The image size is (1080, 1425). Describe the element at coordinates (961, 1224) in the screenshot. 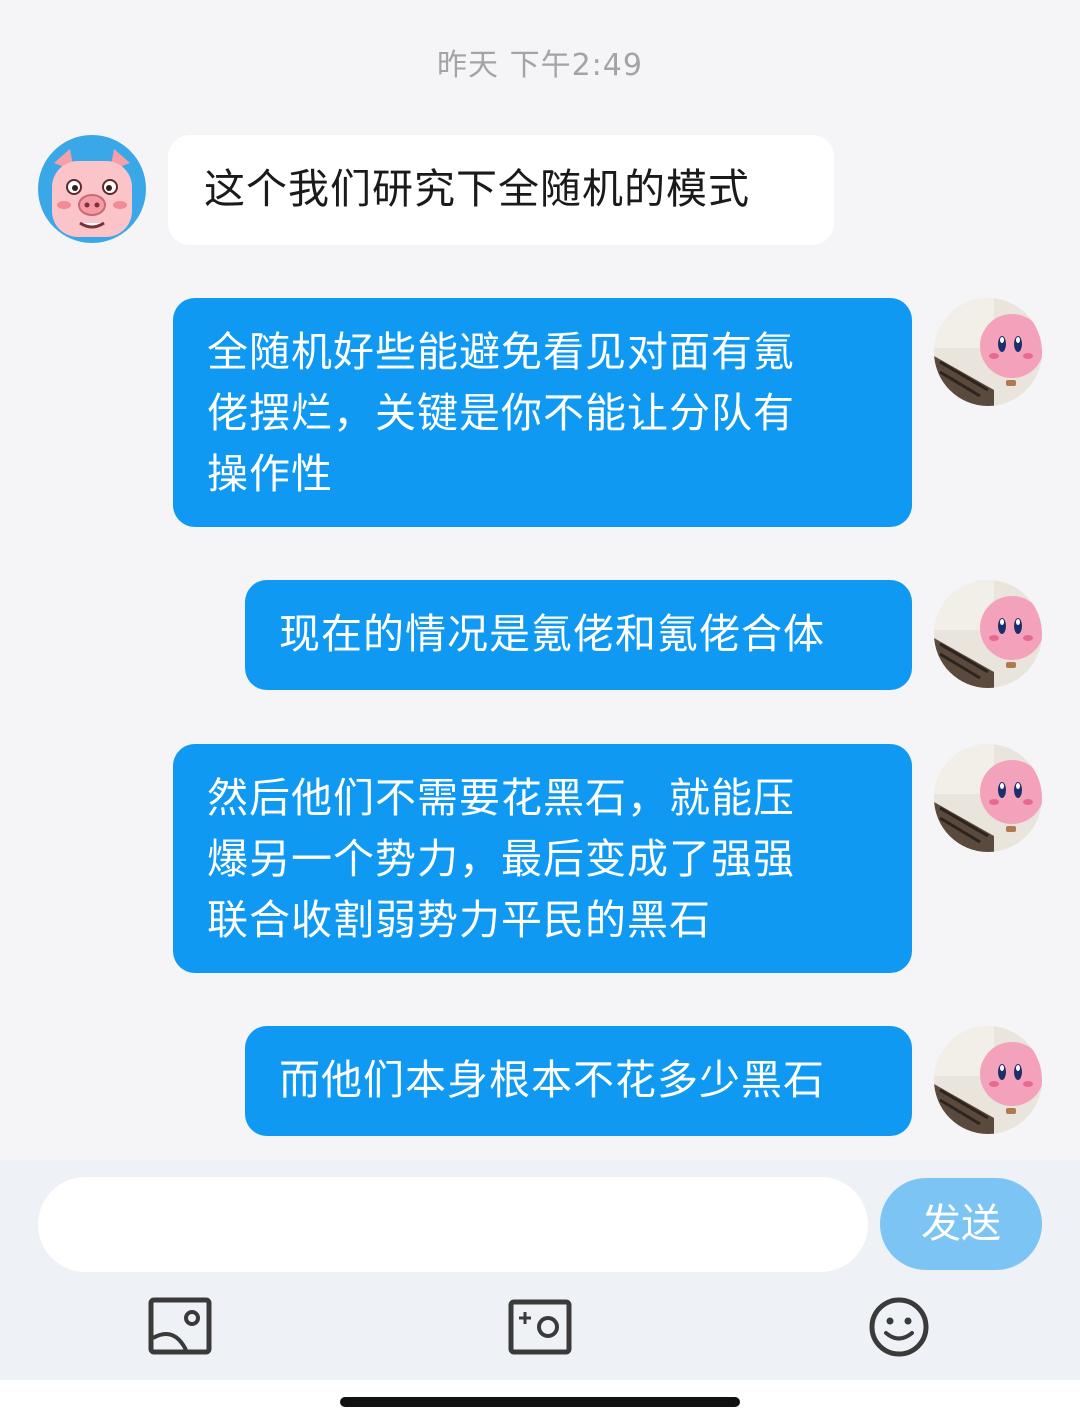

I see `send-button: 发送` at that location.